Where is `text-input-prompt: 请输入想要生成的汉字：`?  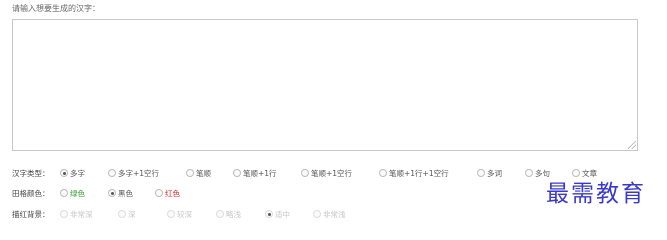
text-input-prompt: 请输入想要生成的汉字： is located at coordinates (56, 8).